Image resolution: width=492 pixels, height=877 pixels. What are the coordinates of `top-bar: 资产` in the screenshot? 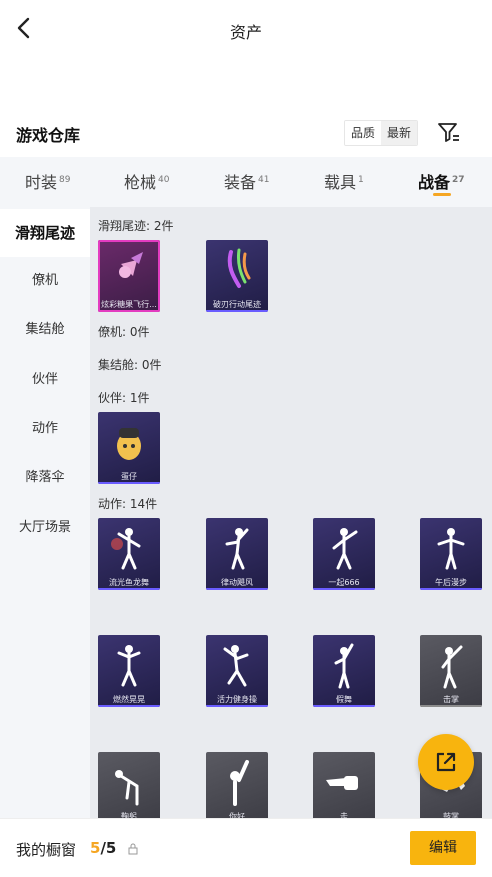 It's located at (246, 29).